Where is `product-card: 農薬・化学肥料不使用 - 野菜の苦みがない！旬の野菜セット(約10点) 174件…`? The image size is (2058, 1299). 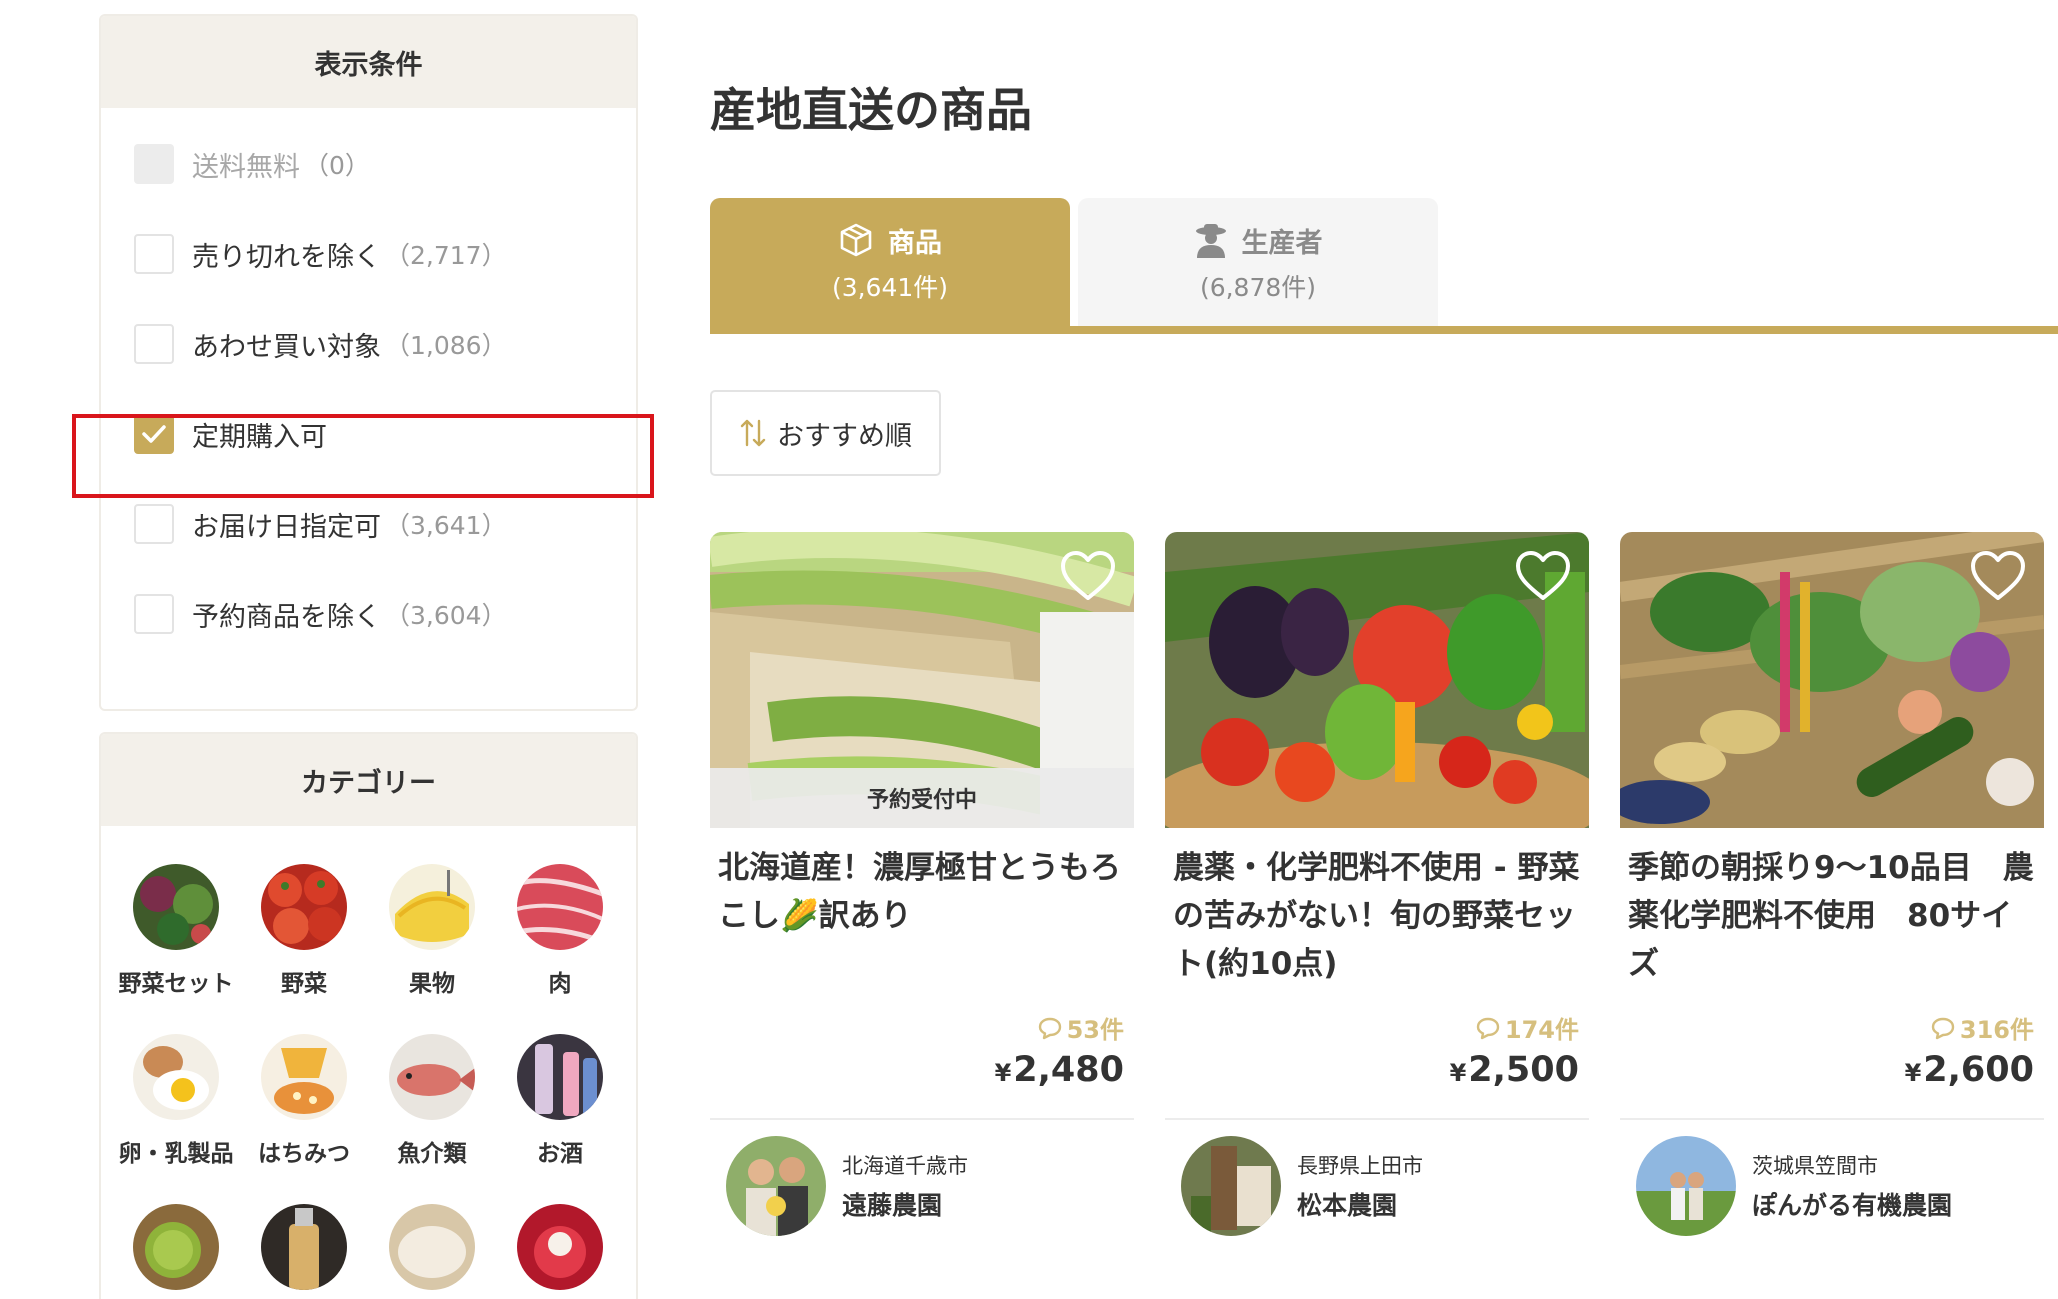 product-card: 農薬・化学肥料不使用 - 野菜の苦みがない！旬の野菜セット(約10点) 174件… is located at coordinates (1377, 884).